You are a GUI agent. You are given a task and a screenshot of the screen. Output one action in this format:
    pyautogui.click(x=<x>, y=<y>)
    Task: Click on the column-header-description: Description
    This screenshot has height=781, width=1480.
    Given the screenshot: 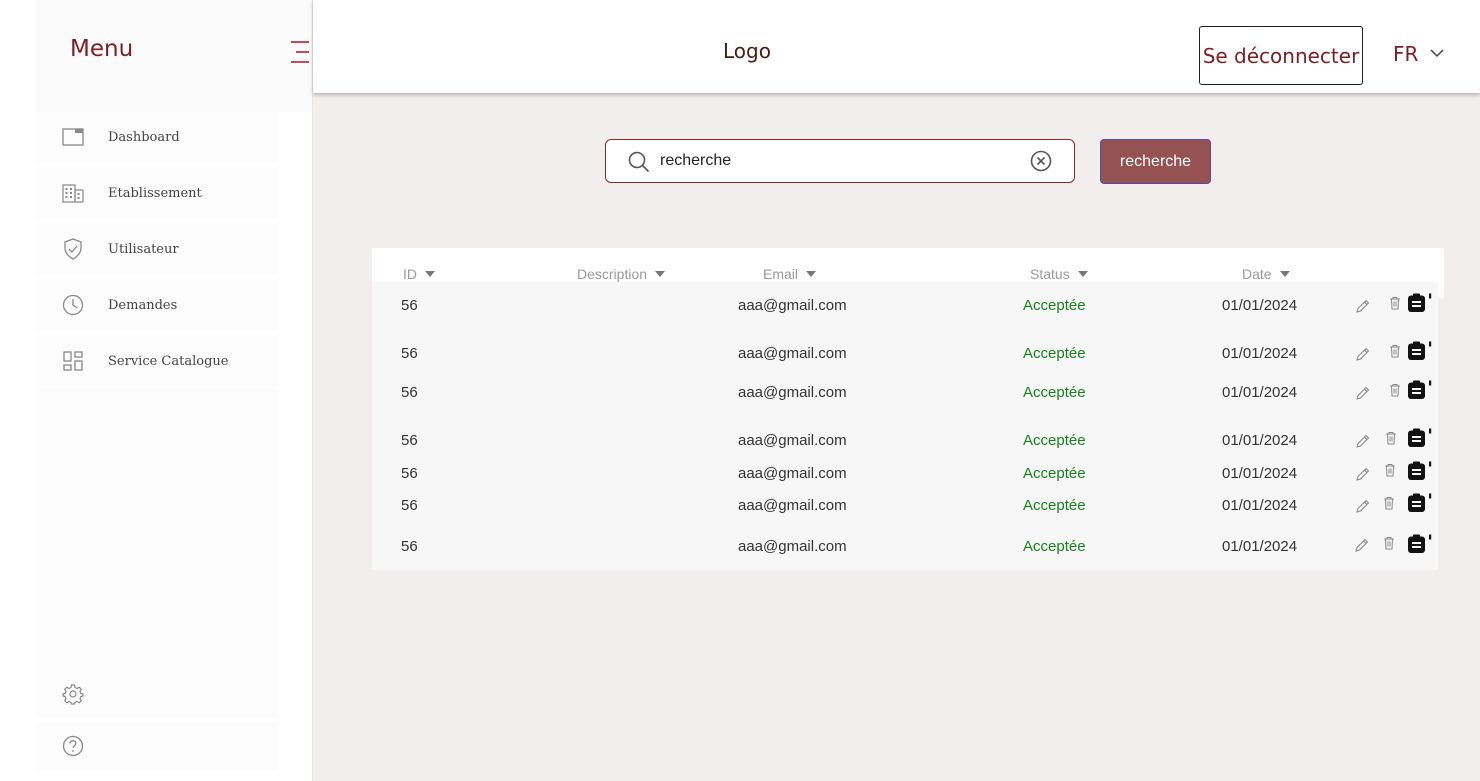 What is the action you would take?
    pyautogui.click(x=621, y=274)
    